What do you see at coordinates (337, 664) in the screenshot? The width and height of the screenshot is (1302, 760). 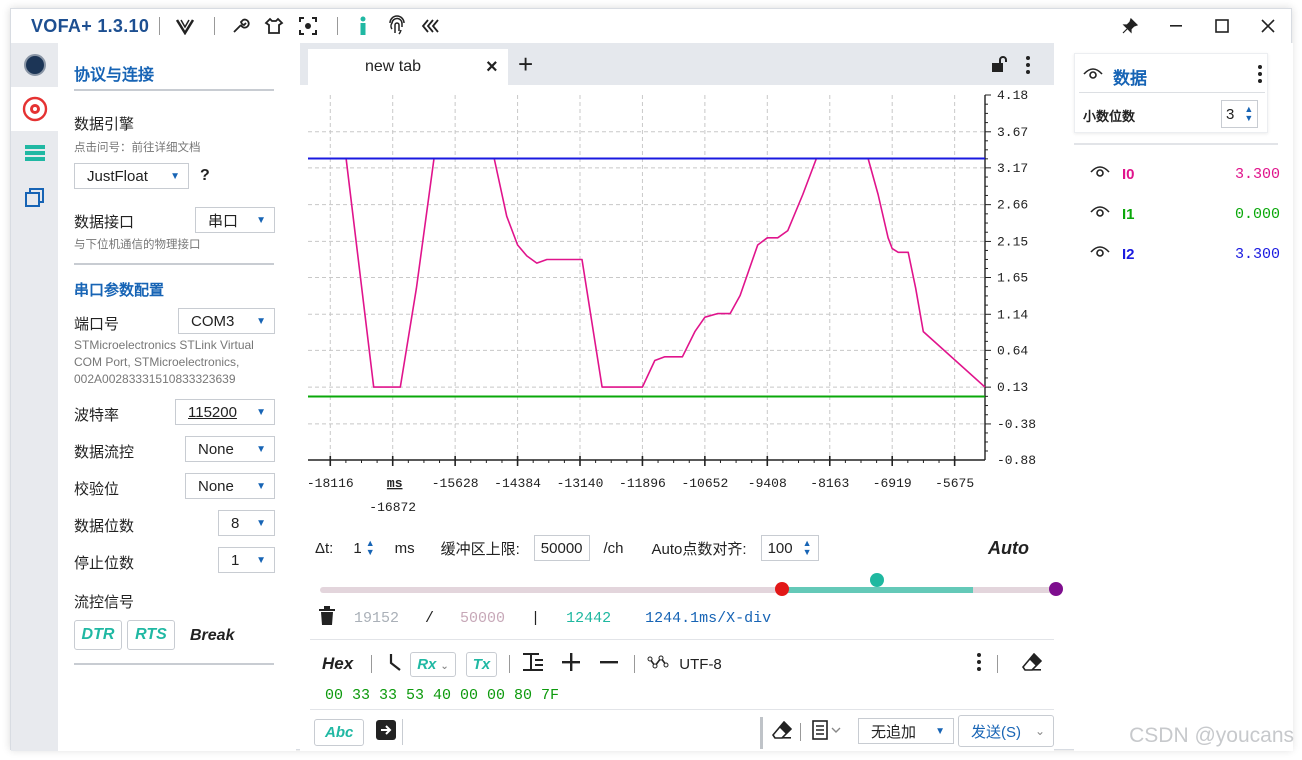 I see `hex-toggle: Hex` at bounding box center [337, 664].